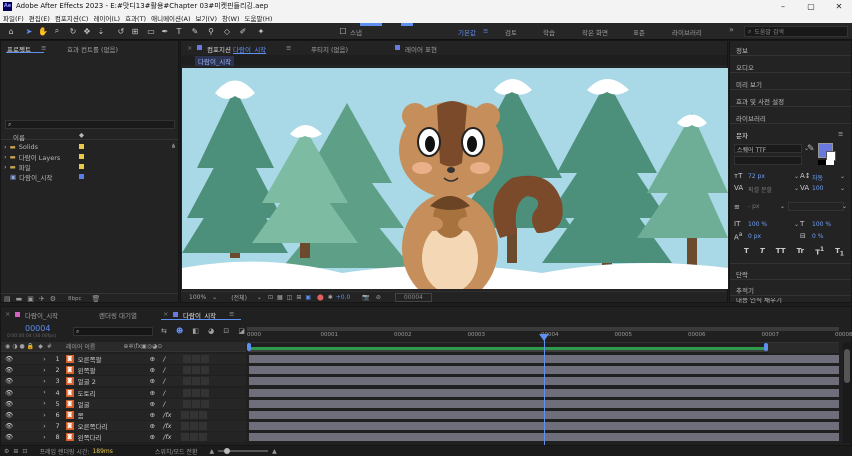 Image resolution: width=852 pixels, height=456 pixels. Describe the element at coordinates (170, 18) in the screenshot. I see `menu-animation: 애니메이션(A)` at that location.